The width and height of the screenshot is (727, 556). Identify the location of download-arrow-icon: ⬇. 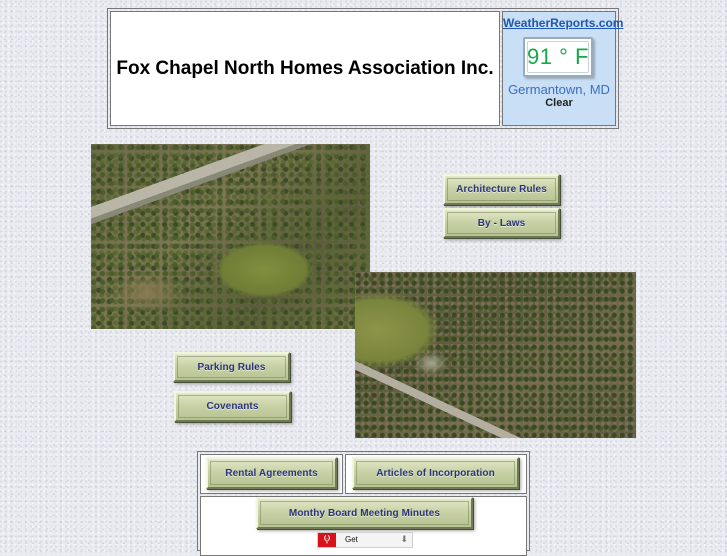
(404, 539).